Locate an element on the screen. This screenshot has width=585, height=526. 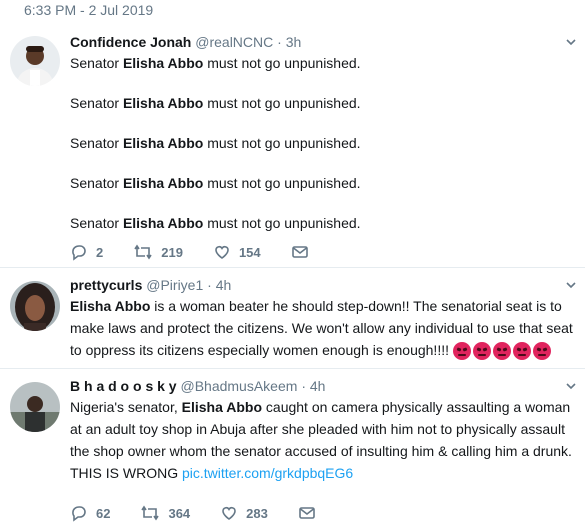
timestamp: 6:33 PM - 2 Jul 2019 is located at coordinates (89, 10).